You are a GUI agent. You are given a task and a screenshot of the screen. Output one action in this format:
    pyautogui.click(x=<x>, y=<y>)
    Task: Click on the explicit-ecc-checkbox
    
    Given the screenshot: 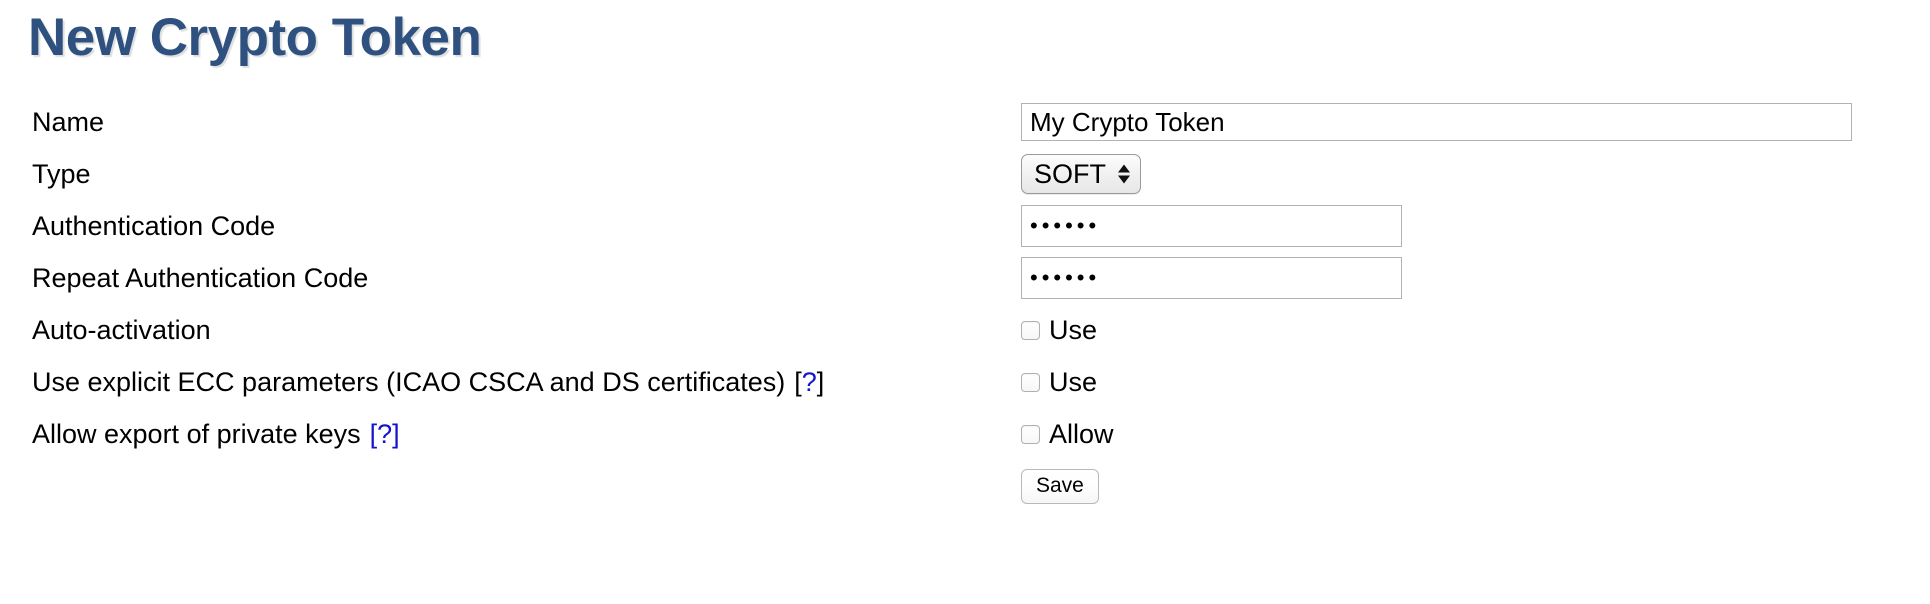 What is the action you would take?
    pyautogui.click(x=1030, y=382)
    